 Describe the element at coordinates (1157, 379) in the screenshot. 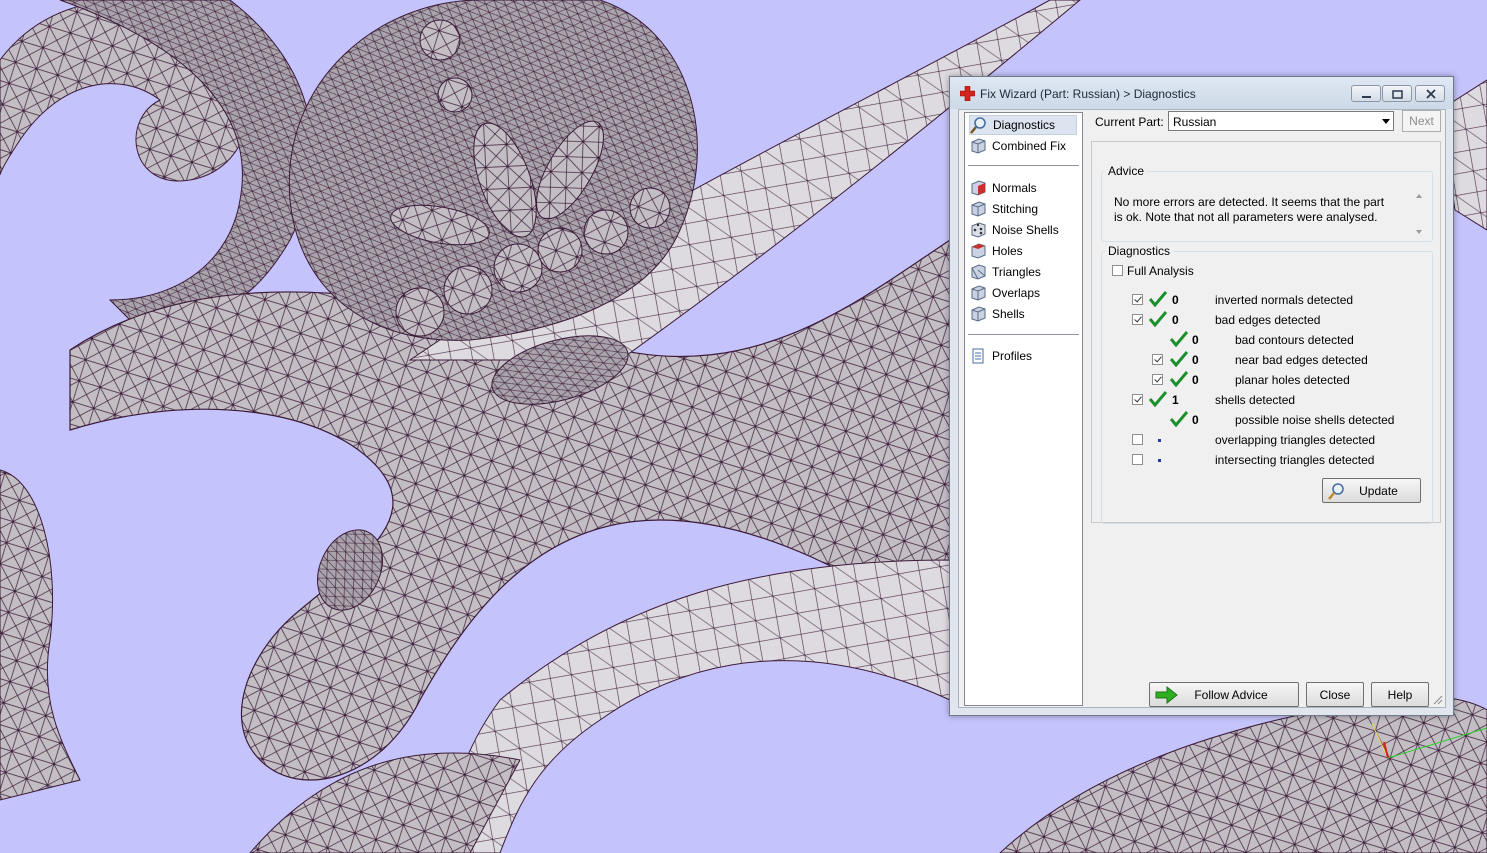

I see `planar-holes-checkbox` at that location.